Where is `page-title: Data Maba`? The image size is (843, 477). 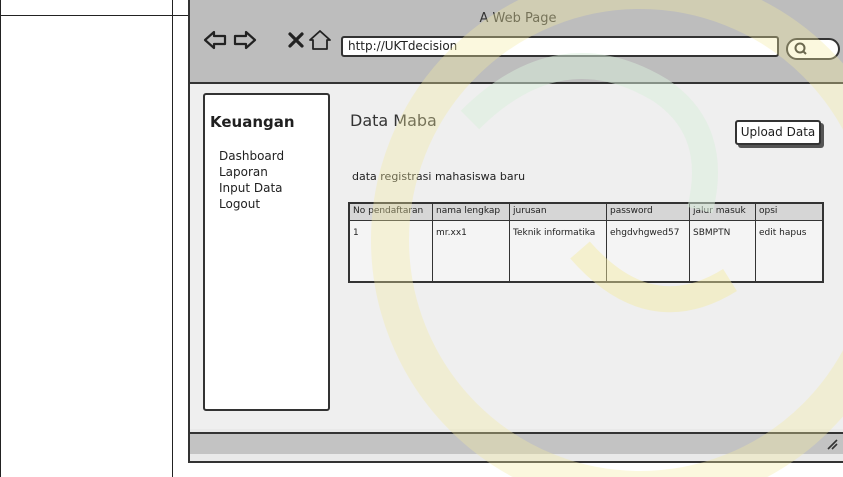
page-title: Data Maba is located at coordinates (393, 120).